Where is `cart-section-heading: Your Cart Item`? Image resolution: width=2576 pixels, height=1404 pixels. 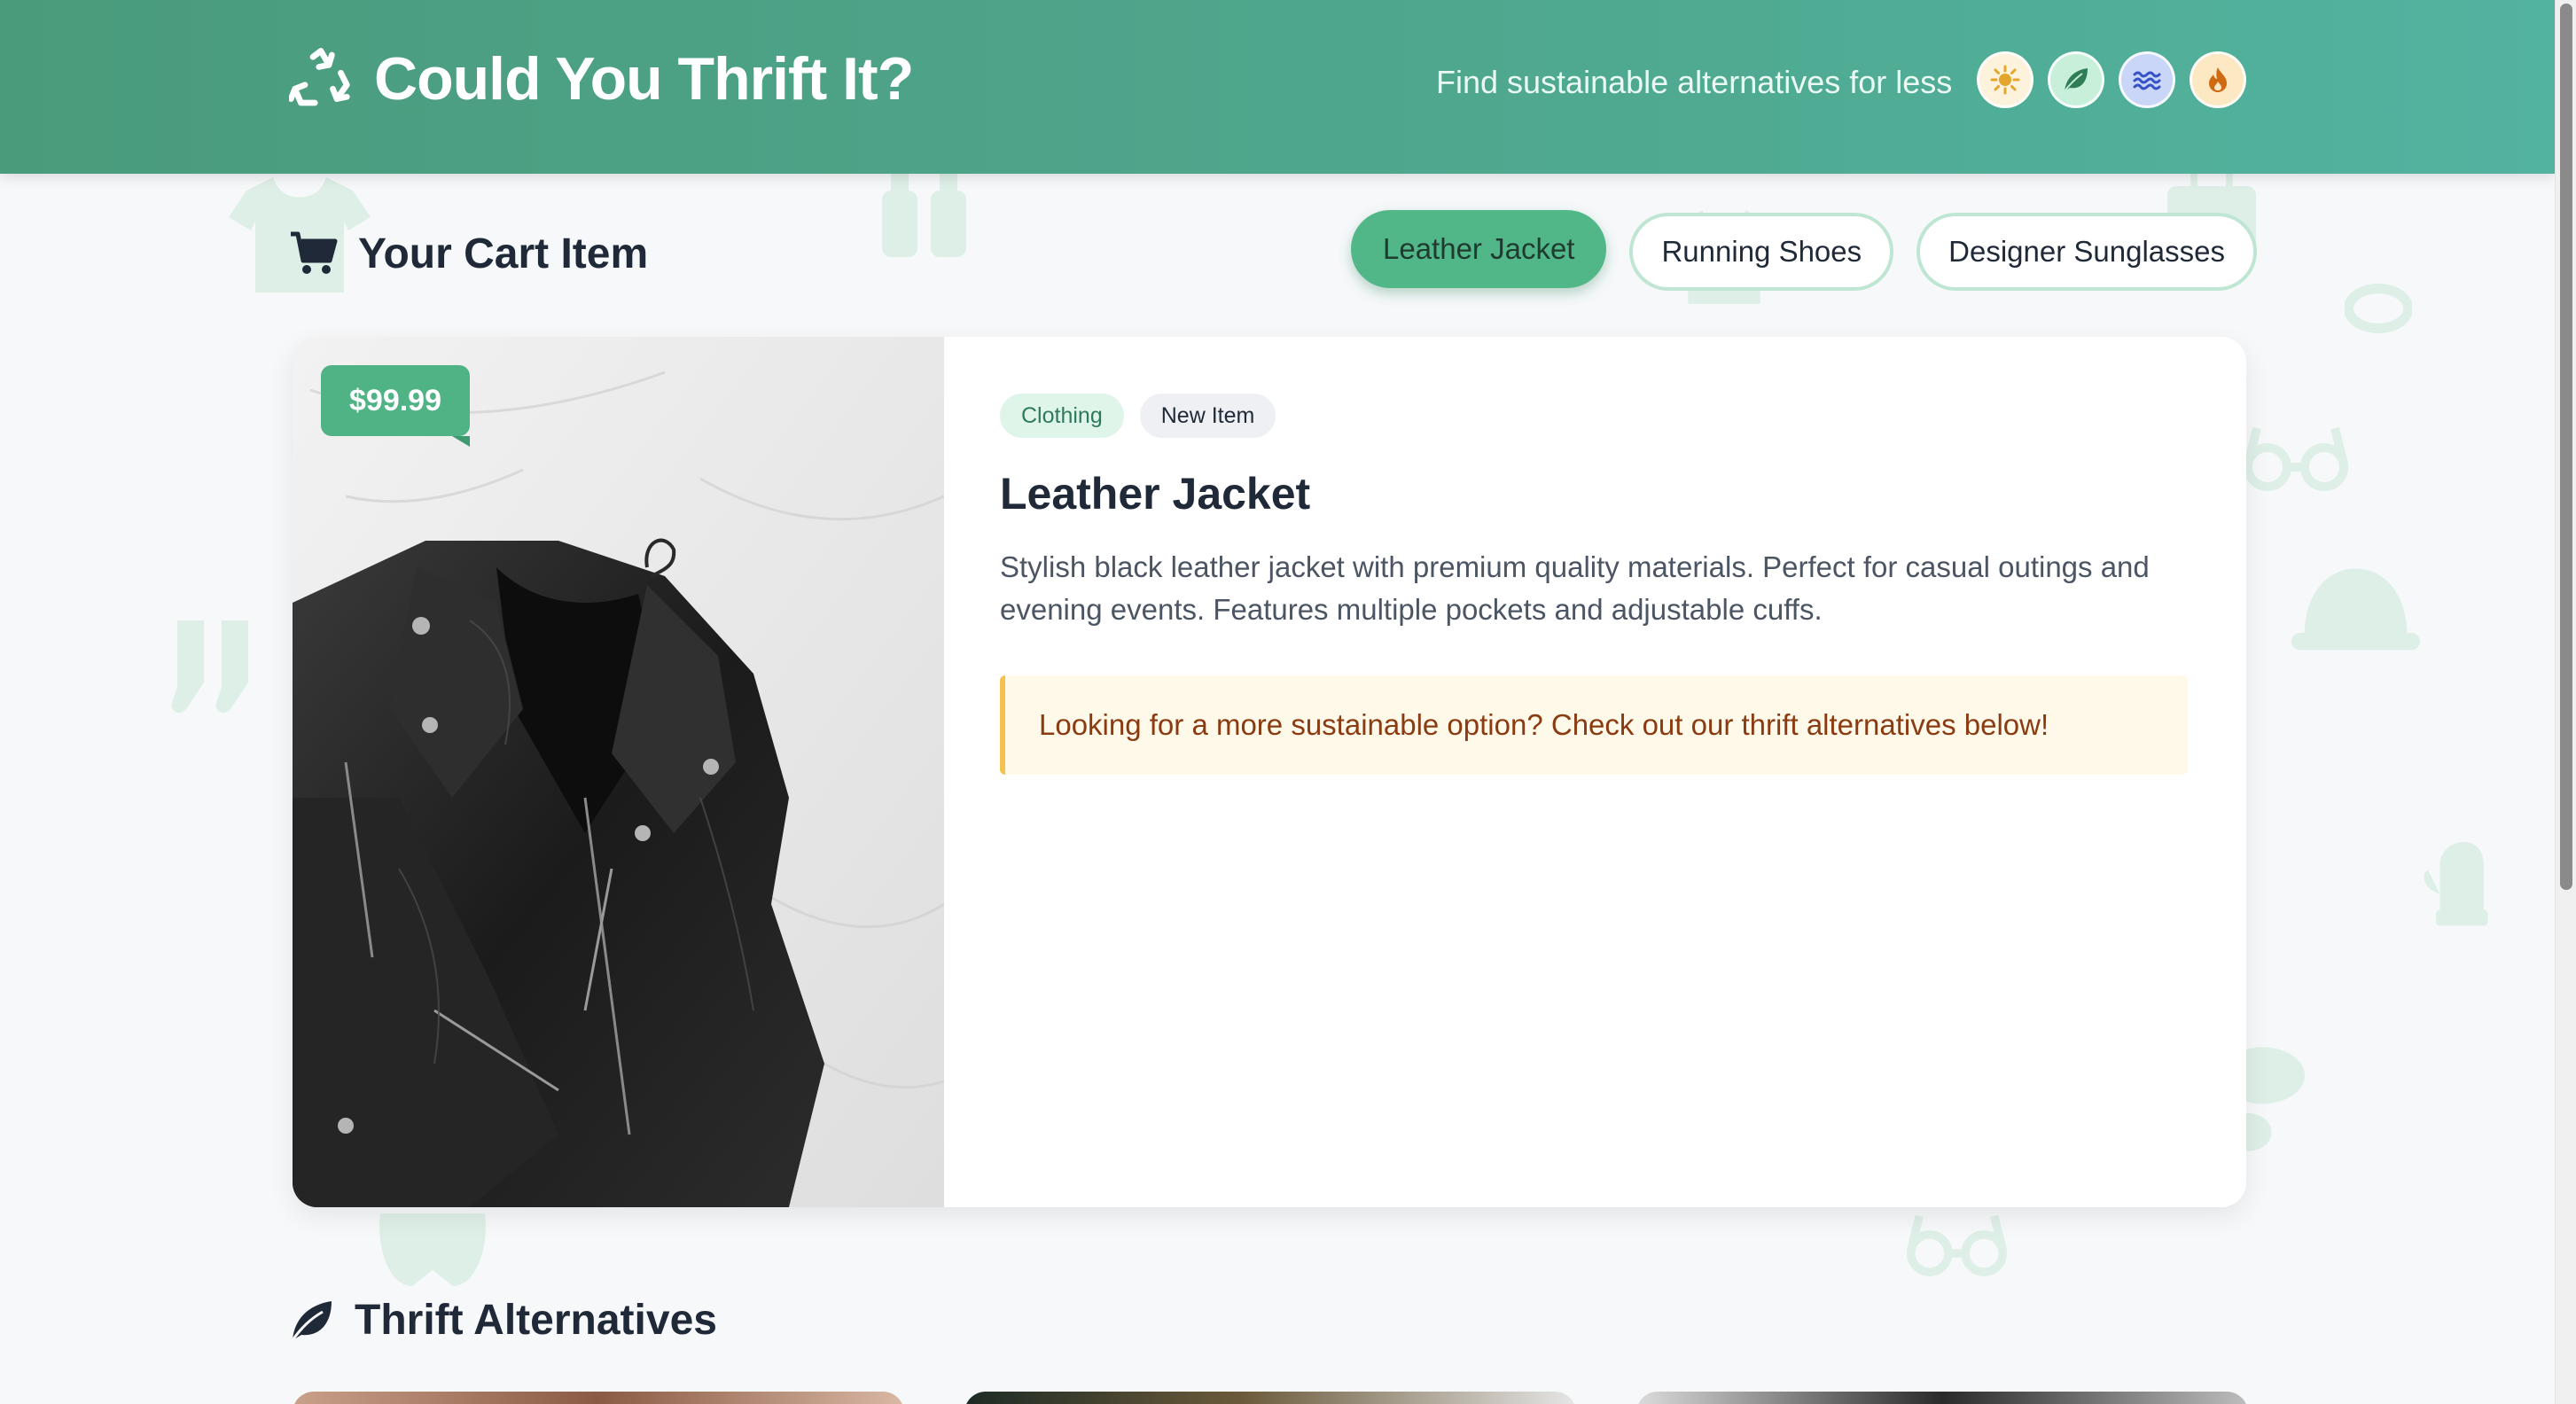
cart-section-heading: Your Cart Item is located at coordinates (468, 253).